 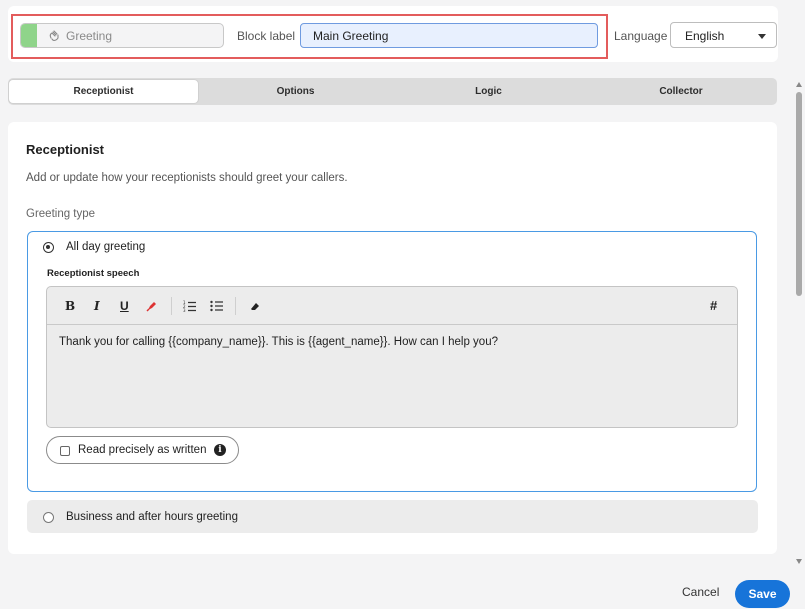 What do you see at coordinates (762, 36) in the screenshot?
I see `chevron-down-icon` at bounding box center [762, 36].